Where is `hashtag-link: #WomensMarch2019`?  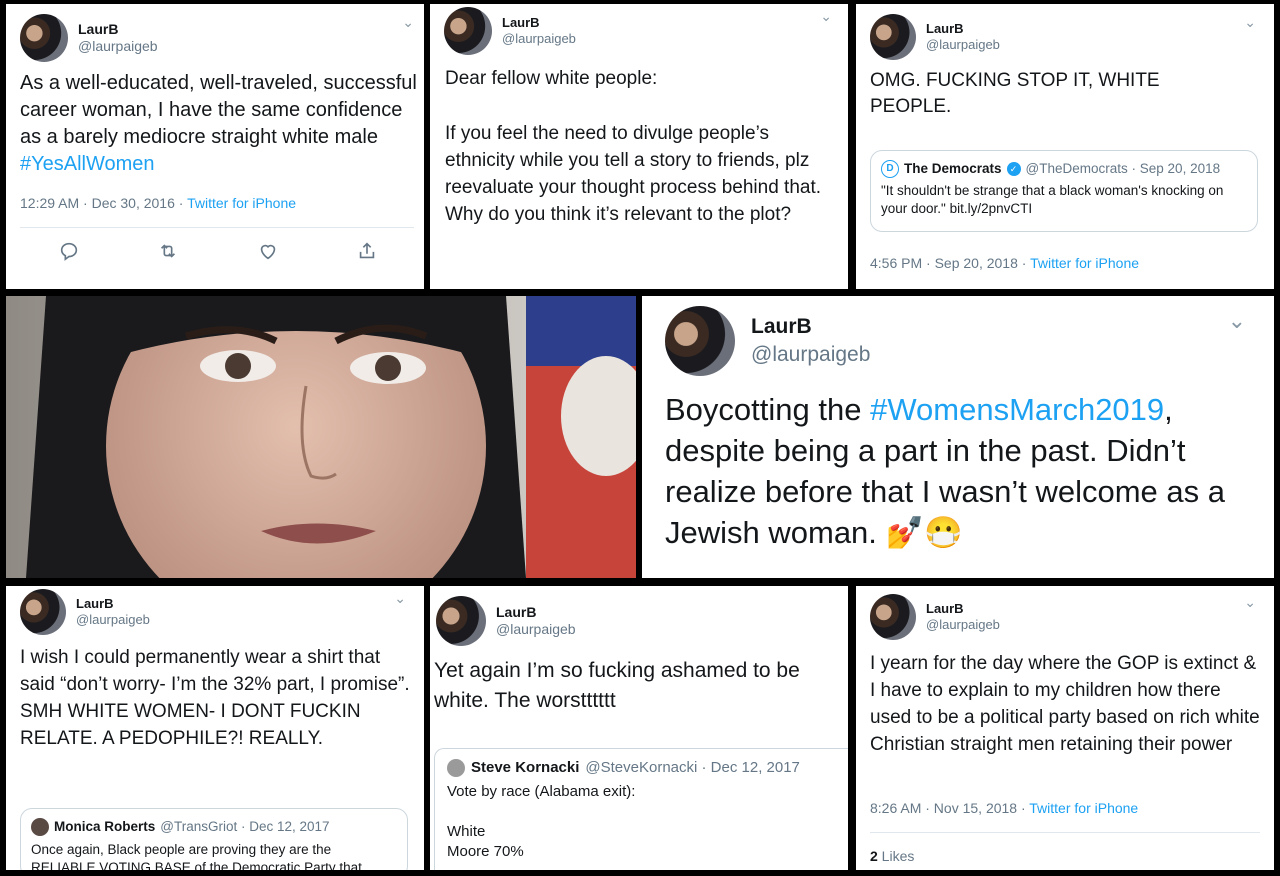
hashtag-link: #WomensMarch2019 is located at coordinates (1017, 409).